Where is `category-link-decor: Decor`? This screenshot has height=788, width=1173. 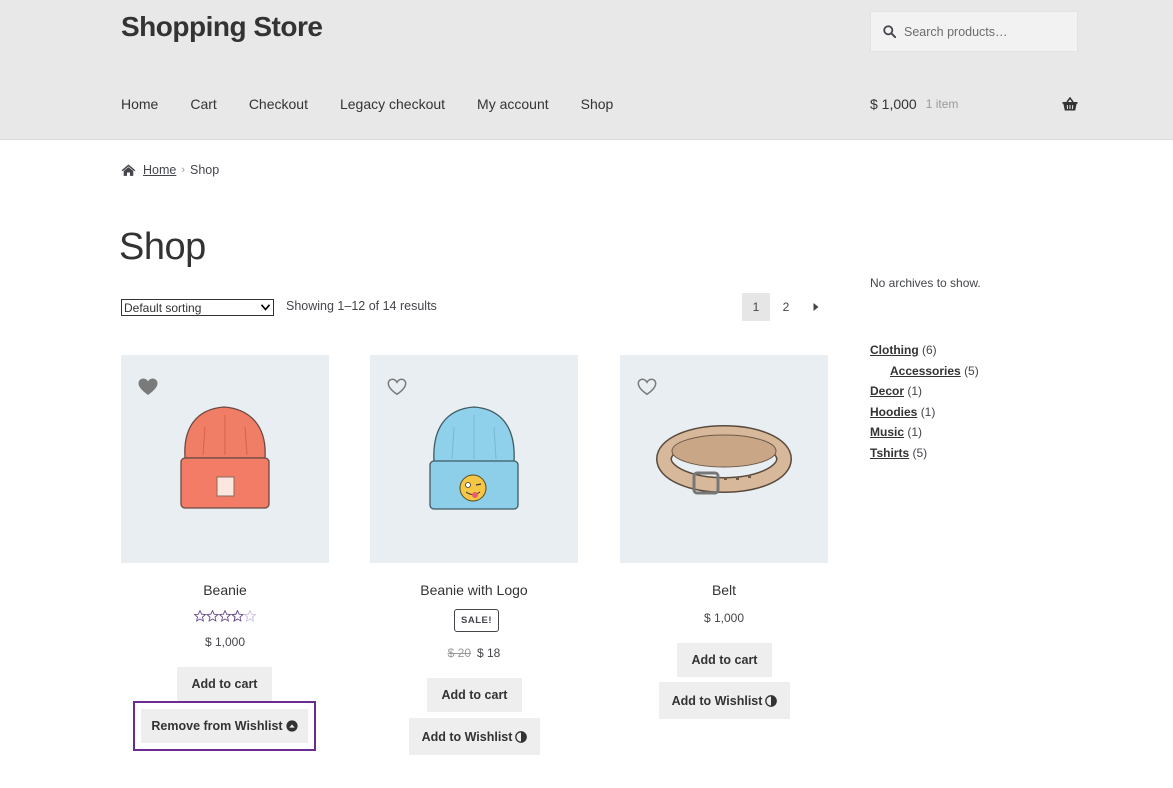
category-link-decor: Decor is located at coordinates (887, 391).